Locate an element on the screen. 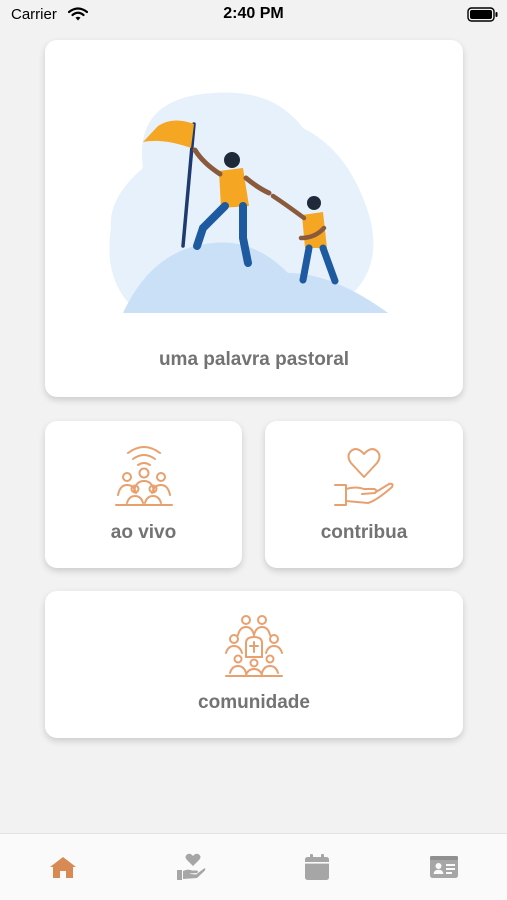 The image size is (507, 900). id-card-icon is located at coordinates (444, 869).